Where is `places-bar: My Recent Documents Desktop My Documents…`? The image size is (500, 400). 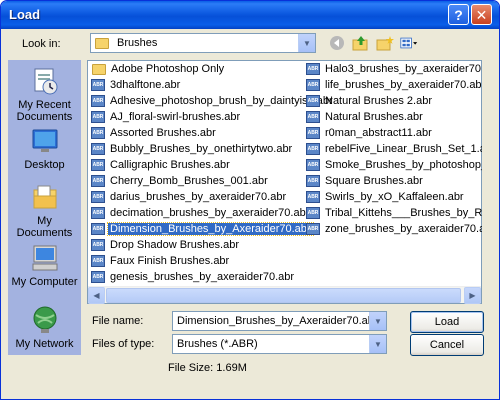
places-bar: My Recent Documents Desktop My Documents… is located at coordinates (44, 207).